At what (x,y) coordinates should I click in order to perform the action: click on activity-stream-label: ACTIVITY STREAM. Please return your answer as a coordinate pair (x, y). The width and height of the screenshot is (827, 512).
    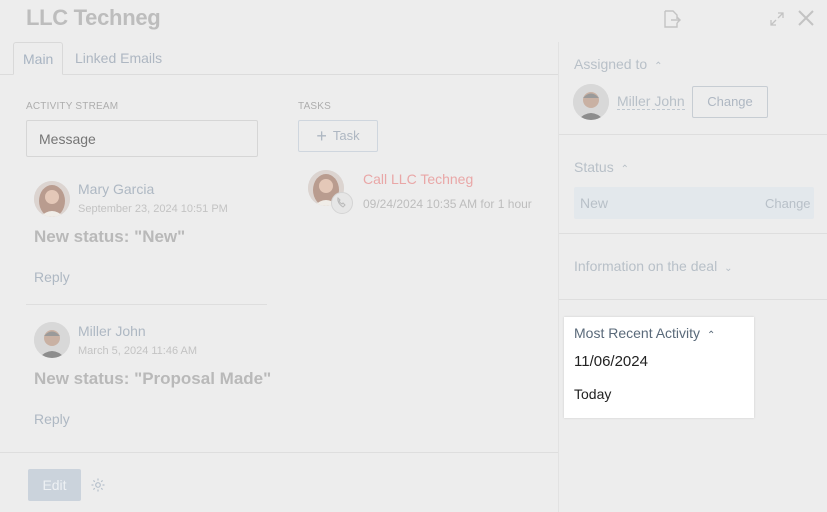
    Looking at the image, I should click on (72, 106).